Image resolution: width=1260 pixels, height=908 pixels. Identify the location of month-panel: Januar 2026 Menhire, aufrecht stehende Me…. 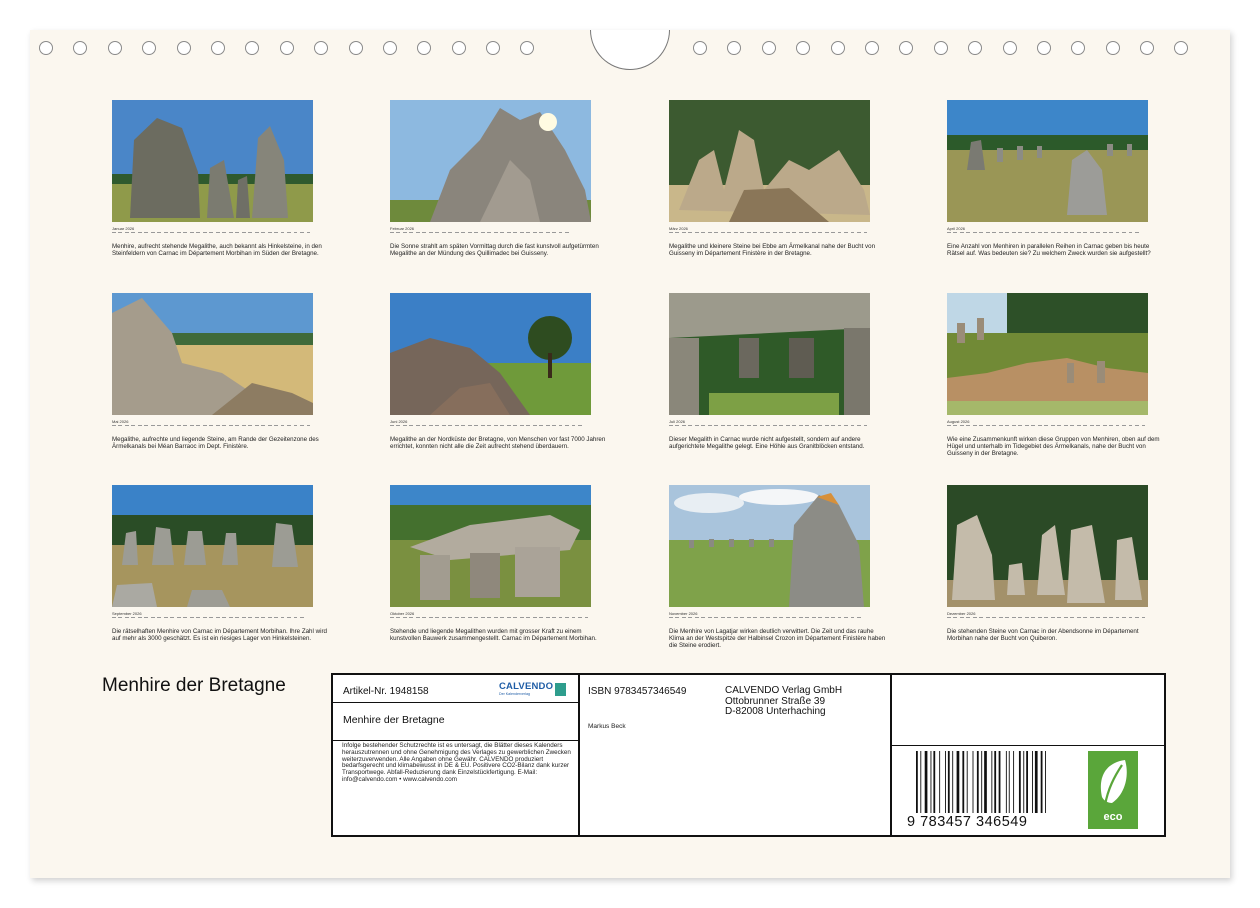
(222, 178).